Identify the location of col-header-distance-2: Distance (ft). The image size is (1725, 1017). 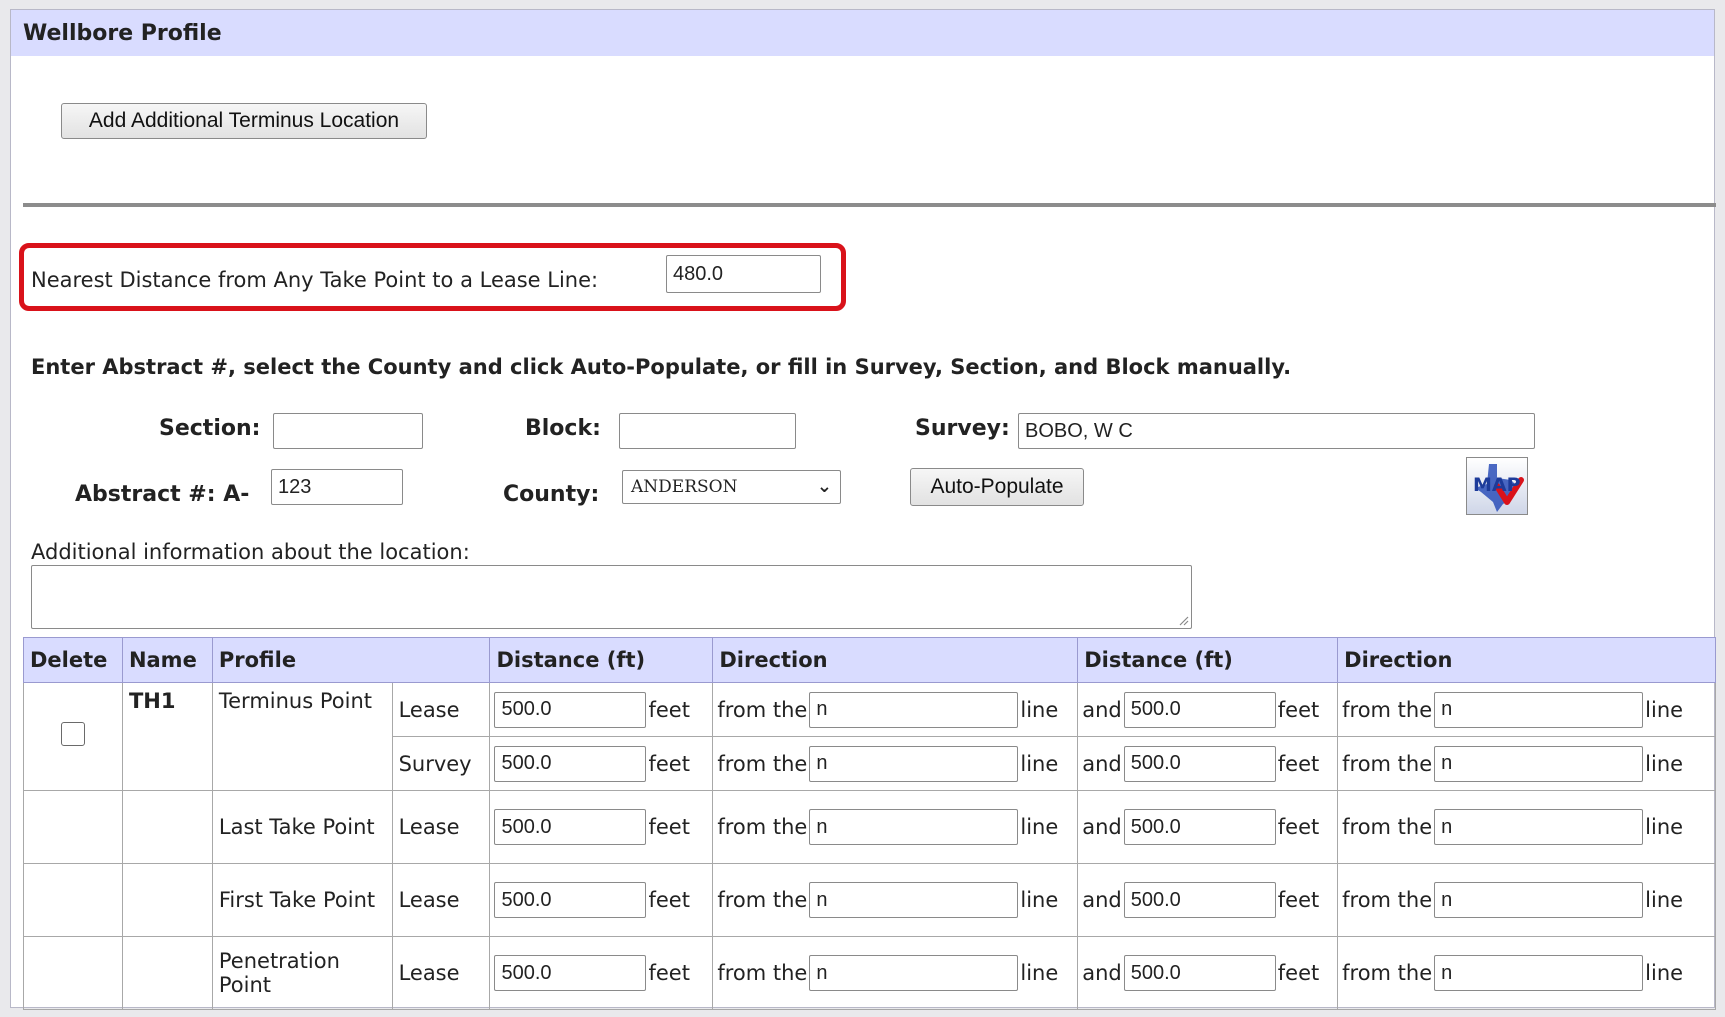
(1208, 660).